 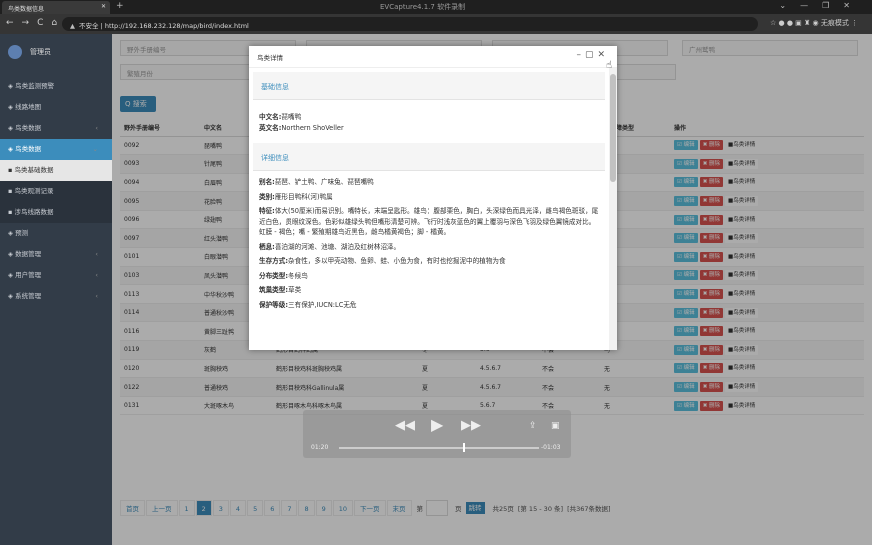 What do you see at coordinates (280, 117) in the screenshot?
I see `cn-name-field: 中文名:琵嘴鸭` at bounding box center [280, 117].